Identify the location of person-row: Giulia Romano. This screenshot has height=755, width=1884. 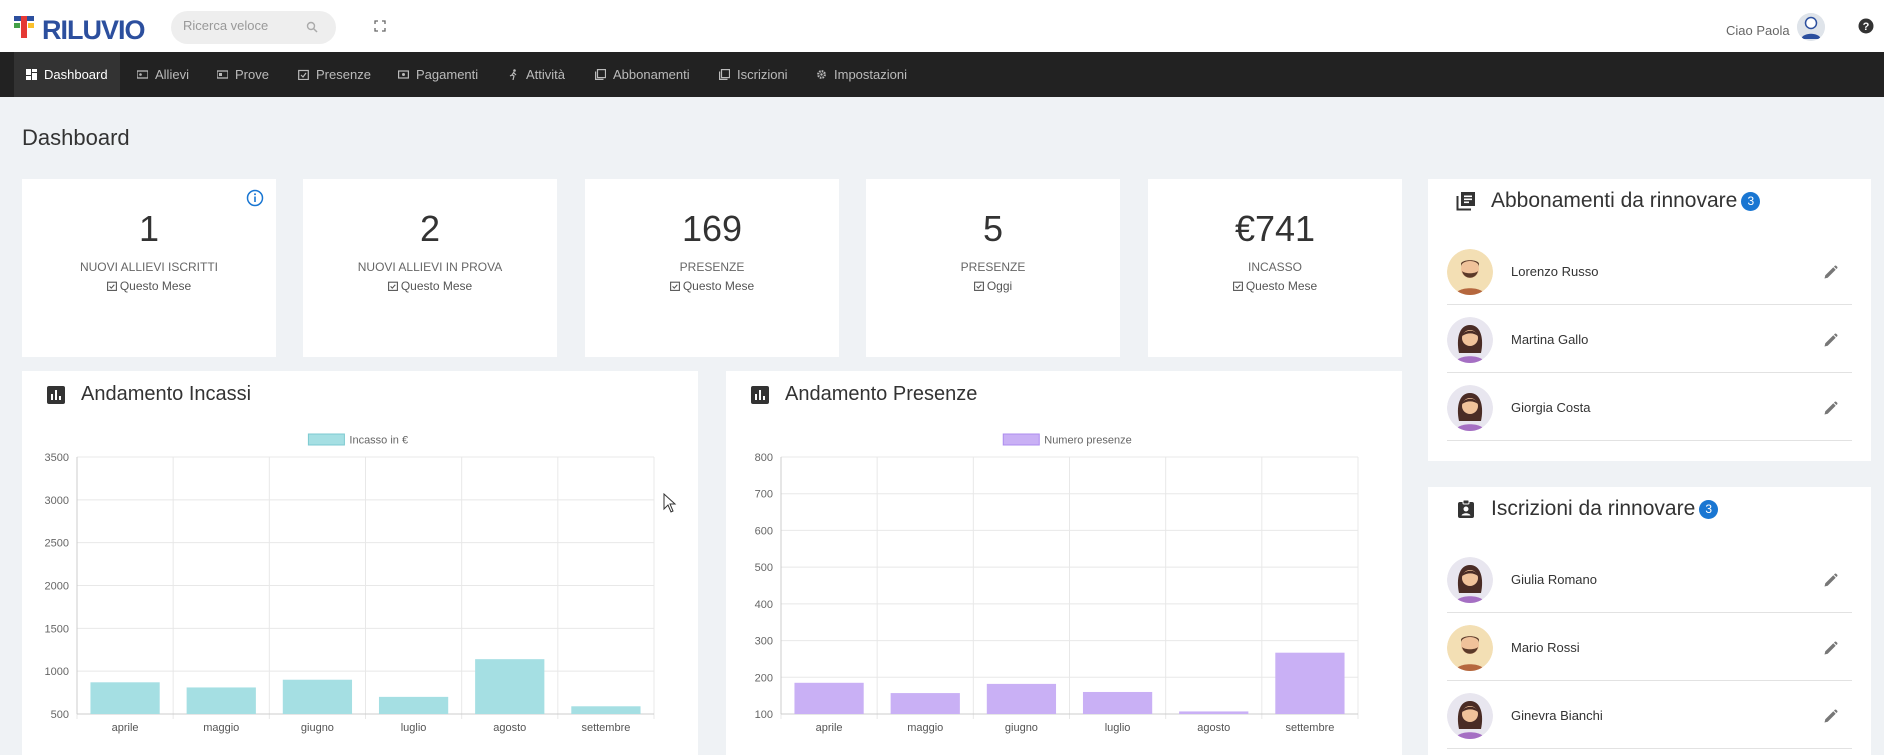
(1649, 579).